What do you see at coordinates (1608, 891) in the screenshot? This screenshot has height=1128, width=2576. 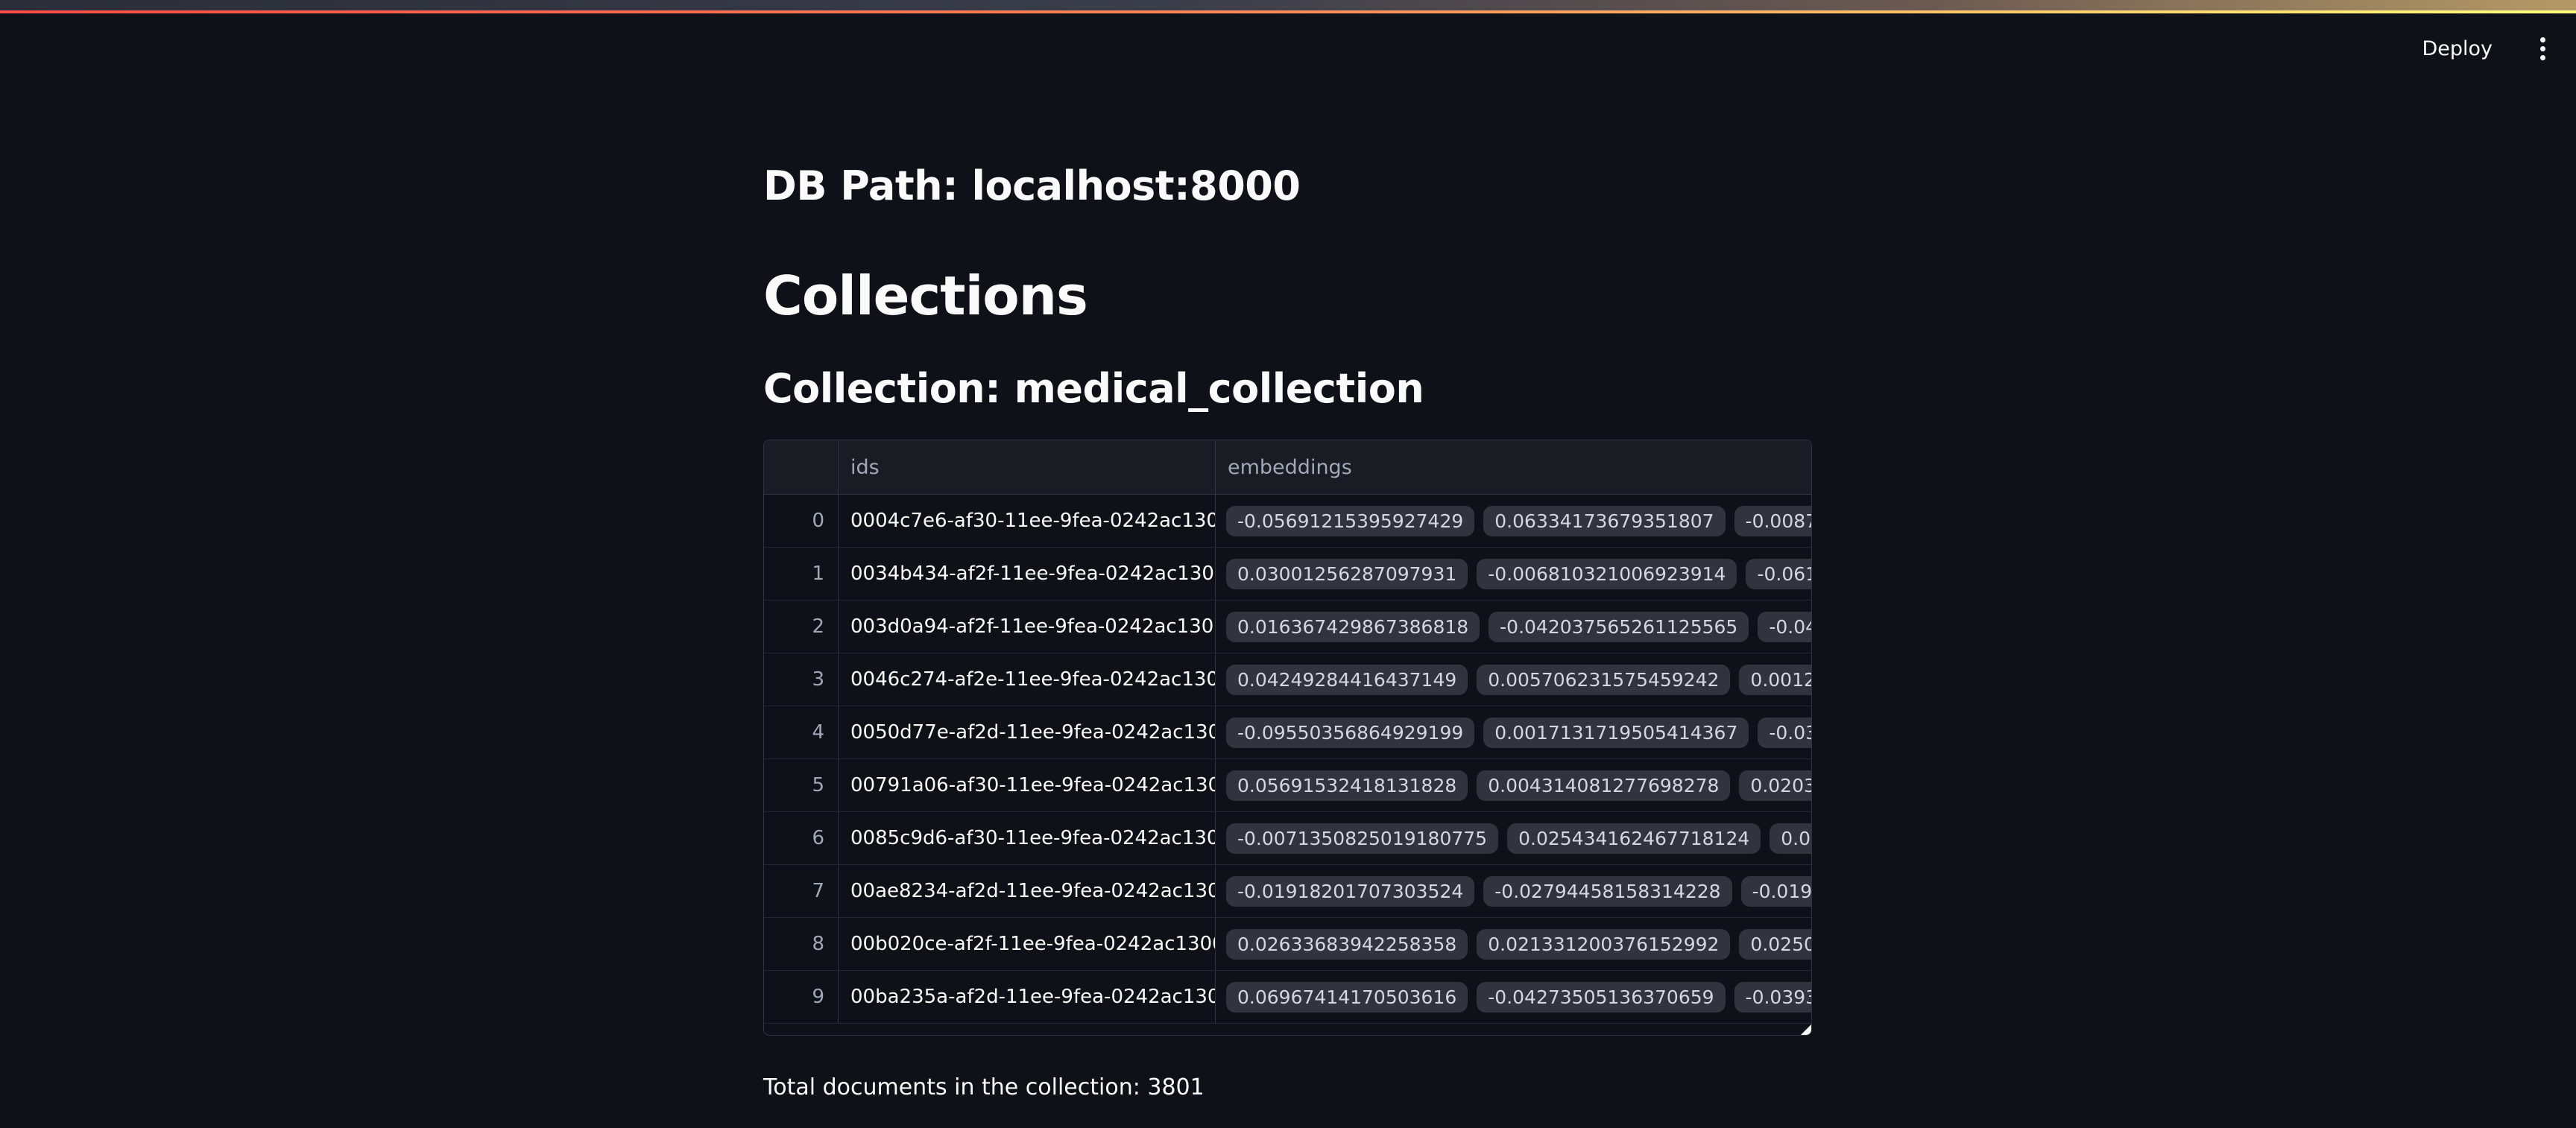 I see `embedding-value-chip: -0.02794458158314228` at bounding box center [1608, 891].